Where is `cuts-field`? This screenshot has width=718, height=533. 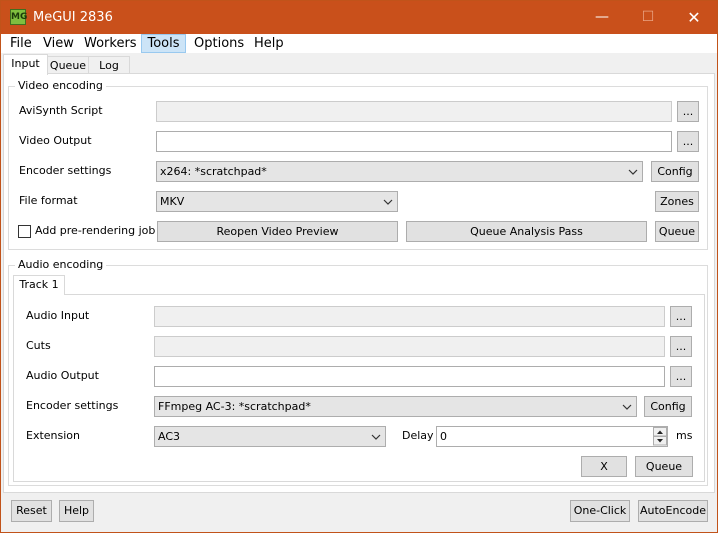
cuts-field is located at coordinates (409, 346).